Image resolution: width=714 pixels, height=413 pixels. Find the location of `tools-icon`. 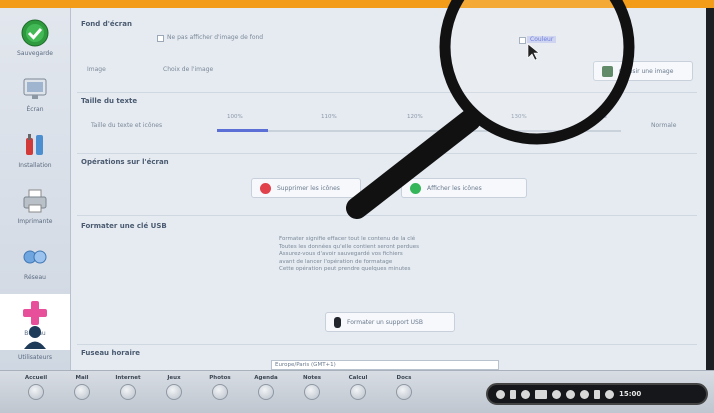

tools-icon is located at coordinates (34, 144).